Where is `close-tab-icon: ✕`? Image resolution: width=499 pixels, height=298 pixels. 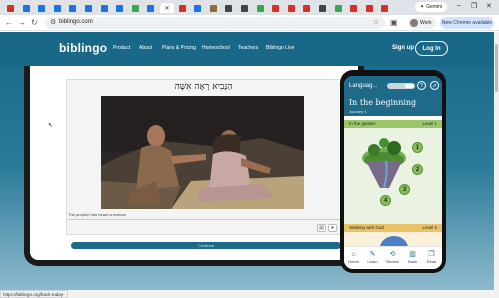
close-tab-icon: ✕ is located at coordinates (166, 8).